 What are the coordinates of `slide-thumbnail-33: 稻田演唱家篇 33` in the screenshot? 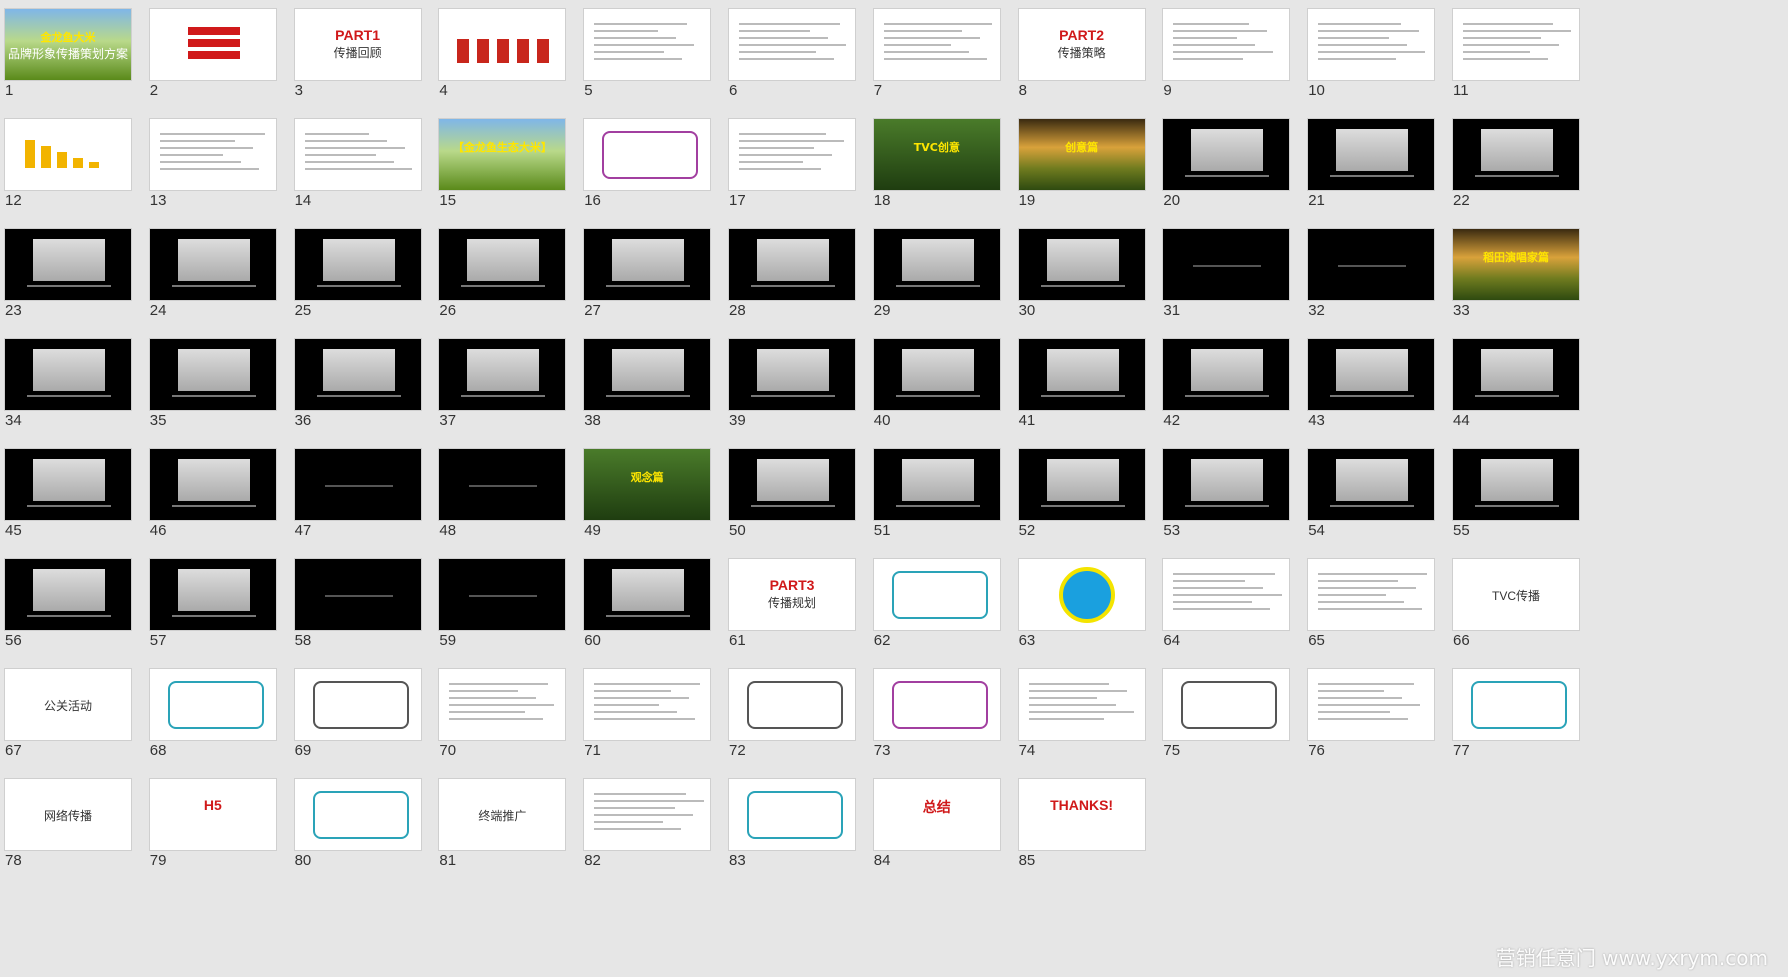 It's located at (1514, 274).